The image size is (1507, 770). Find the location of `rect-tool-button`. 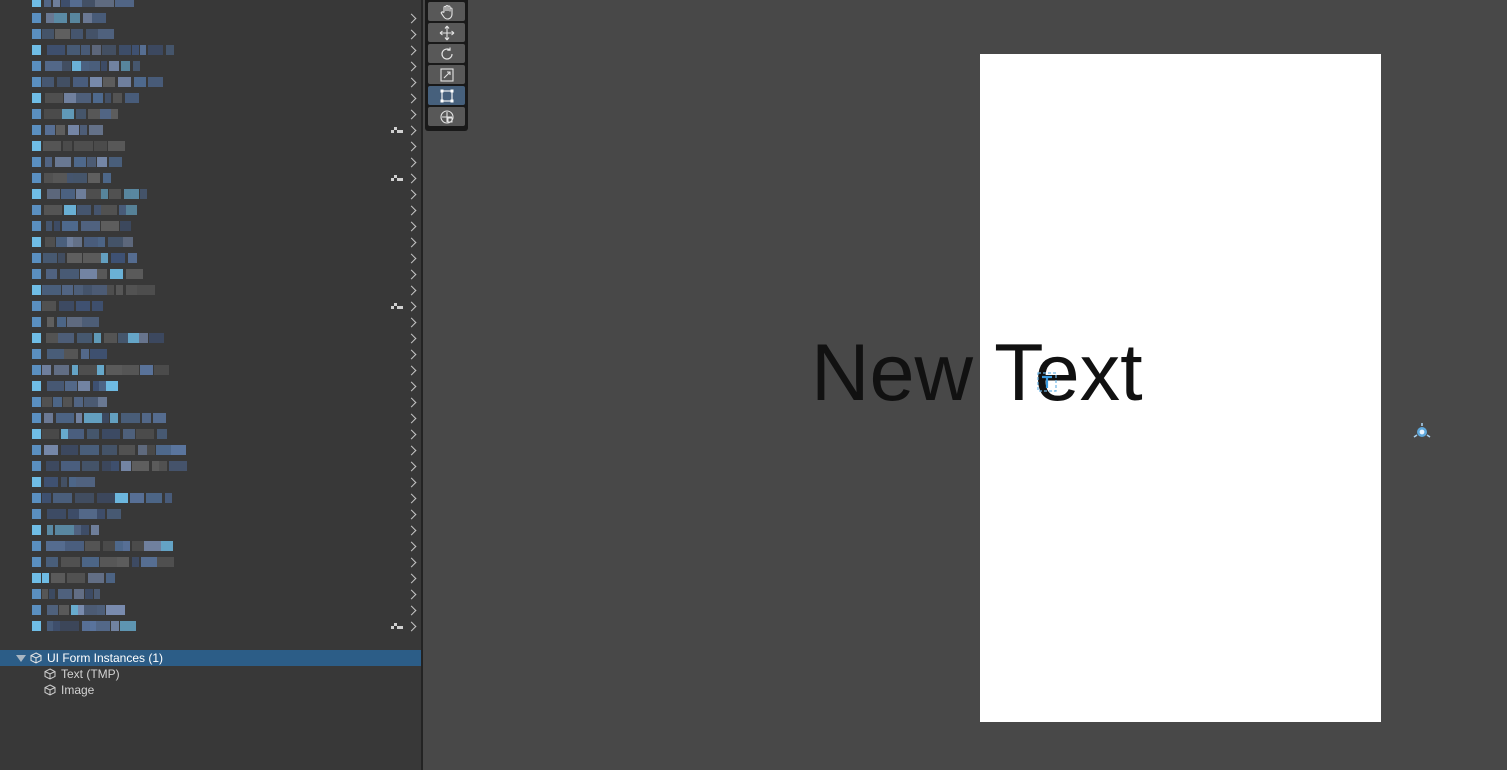

rect-tool-button is located at coordinates (446, 95).